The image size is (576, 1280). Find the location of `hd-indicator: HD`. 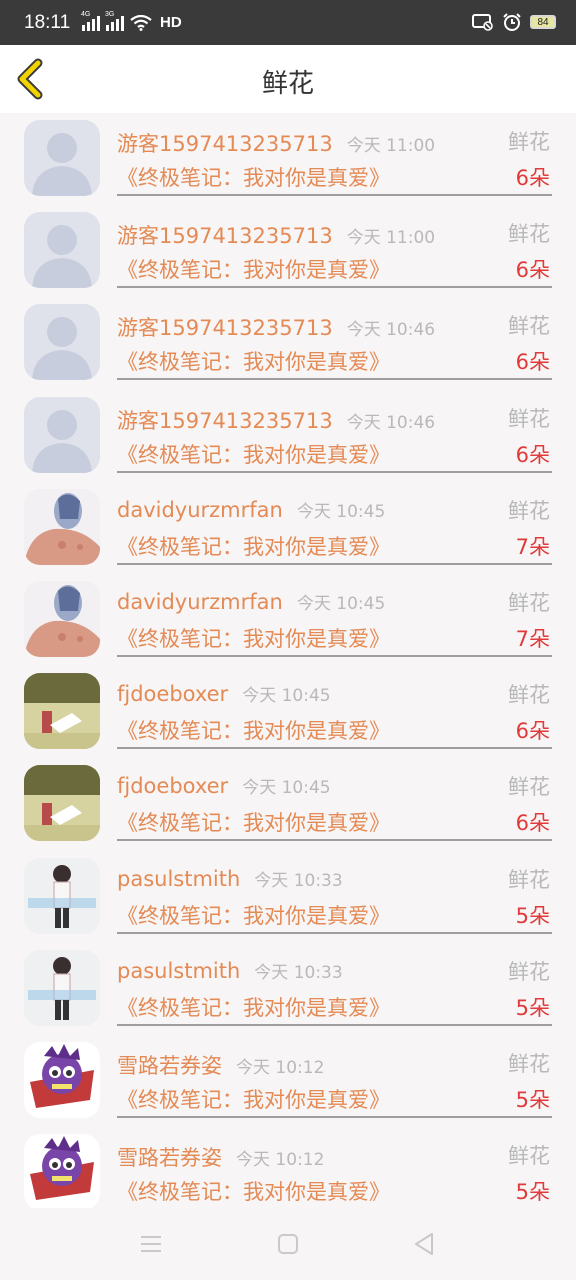

hd-indicator: HD is located at coordinates (171, 22).